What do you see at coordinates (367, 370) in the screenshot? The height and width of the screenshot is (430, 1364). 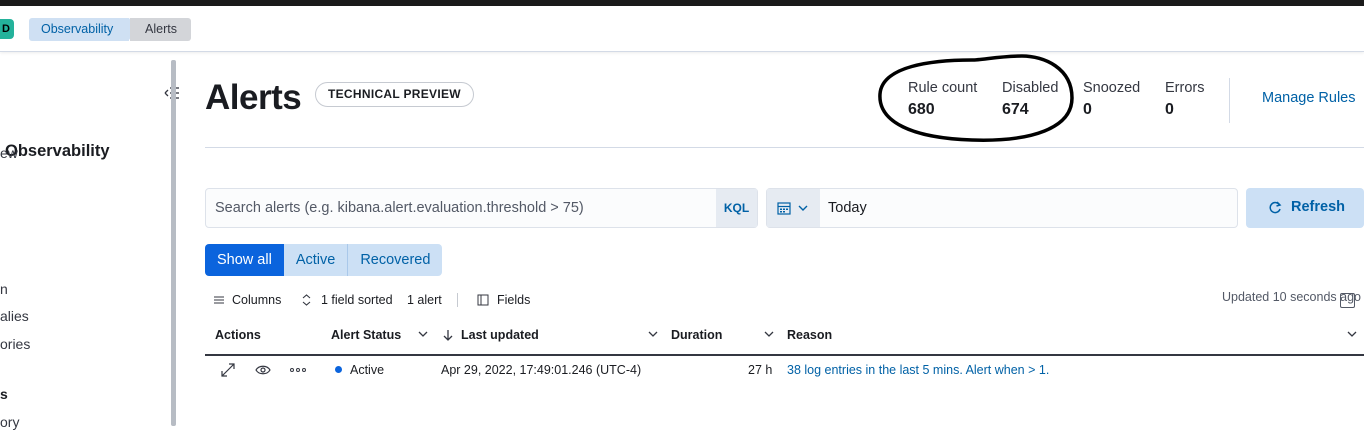 I see `alert-status-value: Active` at bounding box center [367, 370].